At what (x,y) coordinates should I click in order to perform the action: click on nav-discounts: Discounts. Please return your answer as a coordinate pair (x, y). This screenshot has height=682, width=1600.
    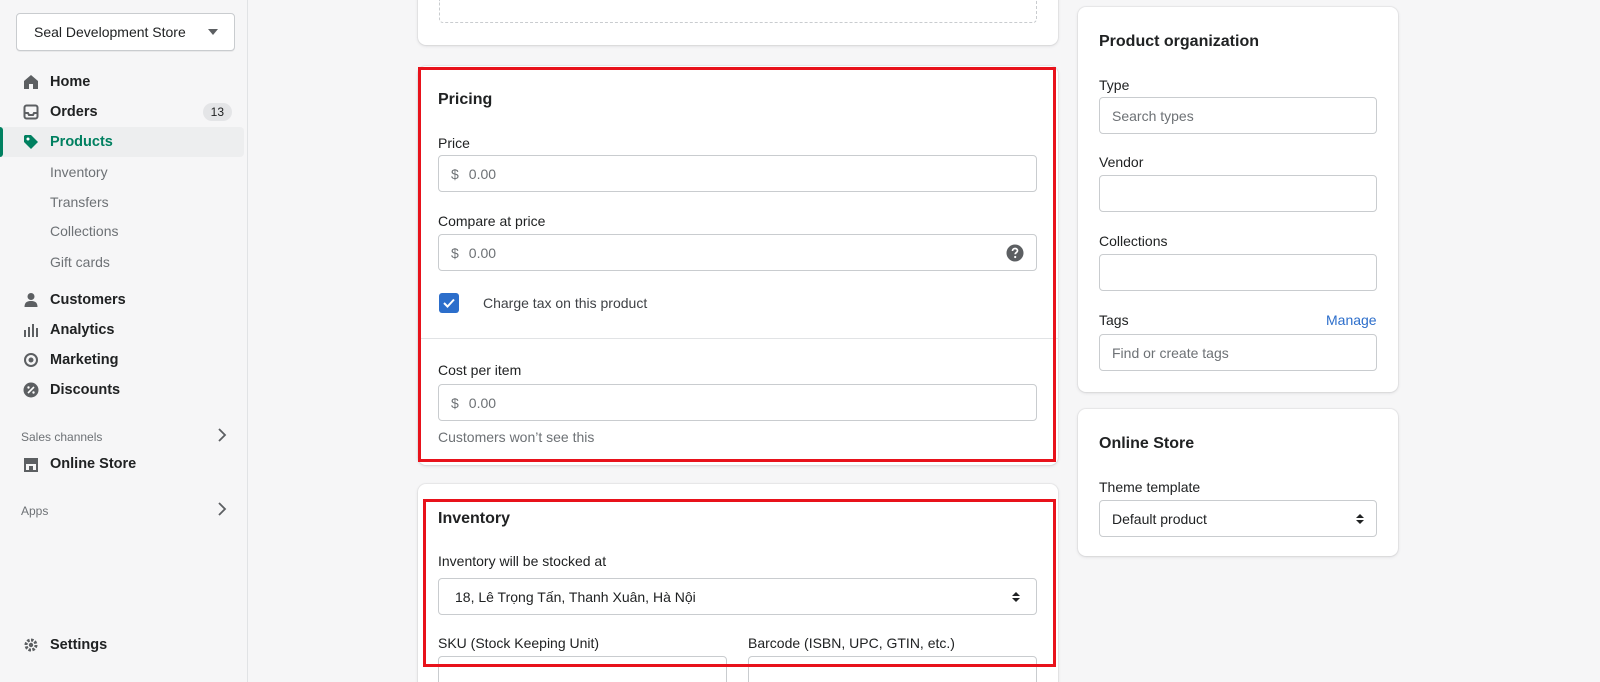
    Looking at the image, I should click on (122, 390).